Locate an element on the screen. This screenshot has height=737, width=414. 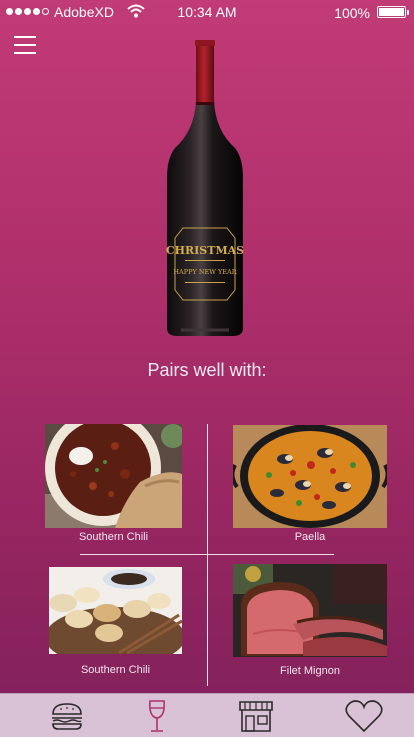
tab-bar is located at coordinates (207, 715).